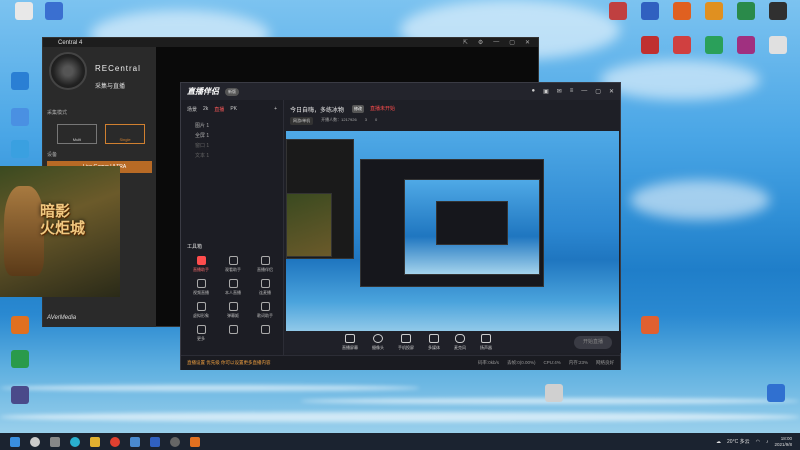 Image resolution: width=800 pixels, height=450 pixels. What do you see at coordinates (35, 441) in the screenshot?
I see `search-icon` at bounding box center [35, 441].